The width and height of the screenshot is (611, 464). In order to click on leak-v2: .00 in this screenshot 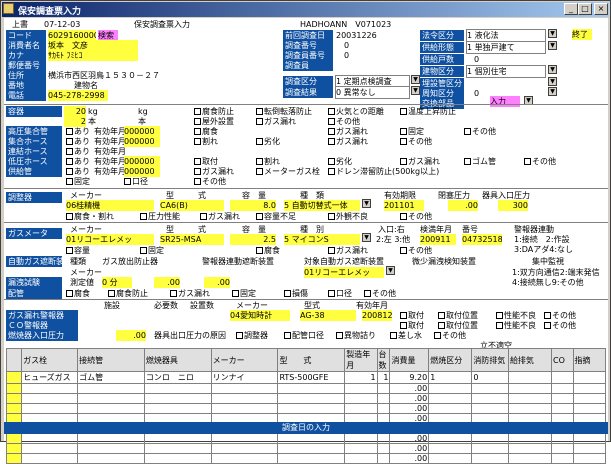, I will do `click(217, 282)`.